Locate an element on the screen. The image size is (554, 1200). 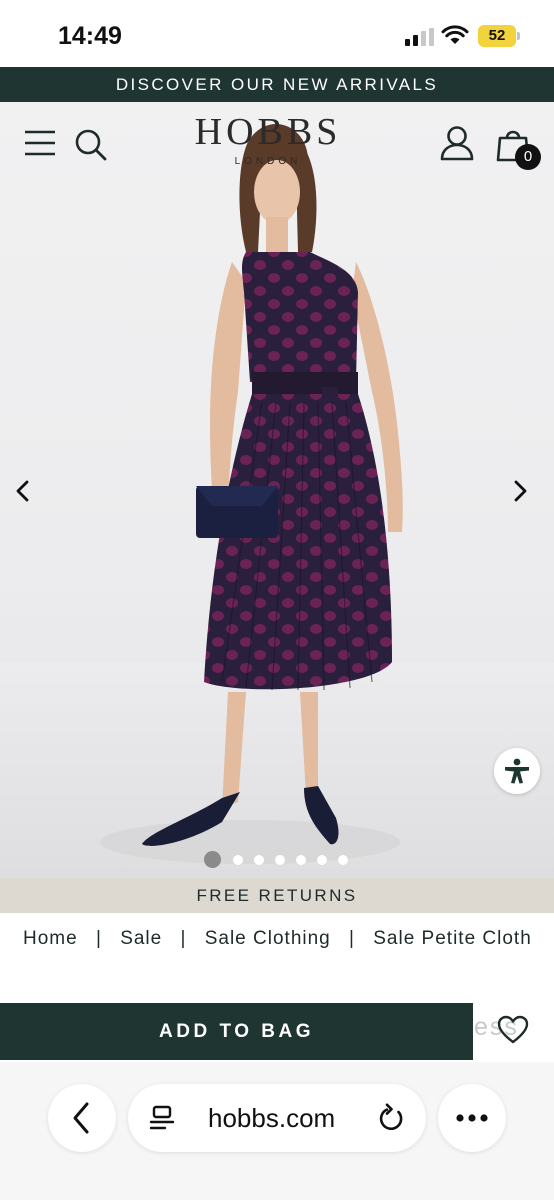
breadcrumb-sale-petite: Sale Petite Cloth is located at coordinates (452, 939).